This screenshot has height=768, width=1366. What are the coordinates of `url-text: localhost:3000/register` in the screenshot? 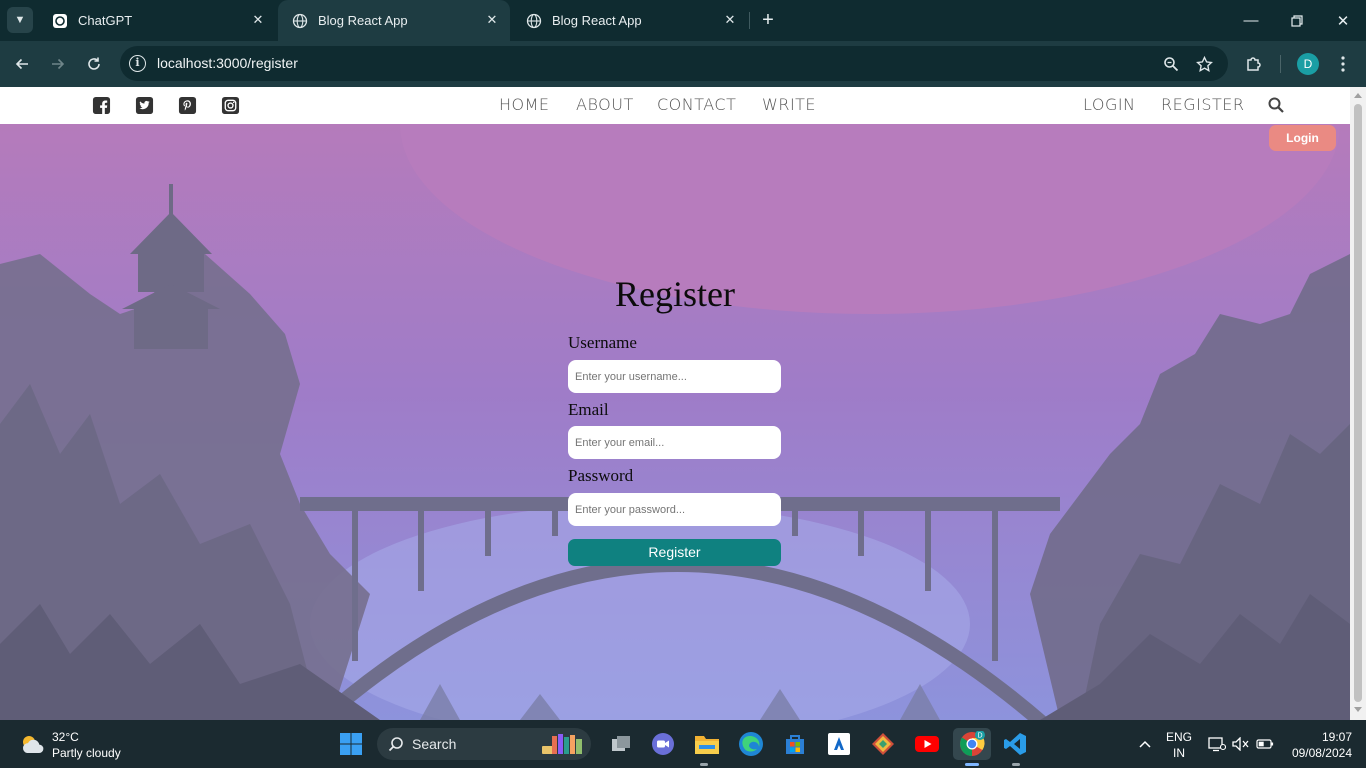 It's located at (227, 63).